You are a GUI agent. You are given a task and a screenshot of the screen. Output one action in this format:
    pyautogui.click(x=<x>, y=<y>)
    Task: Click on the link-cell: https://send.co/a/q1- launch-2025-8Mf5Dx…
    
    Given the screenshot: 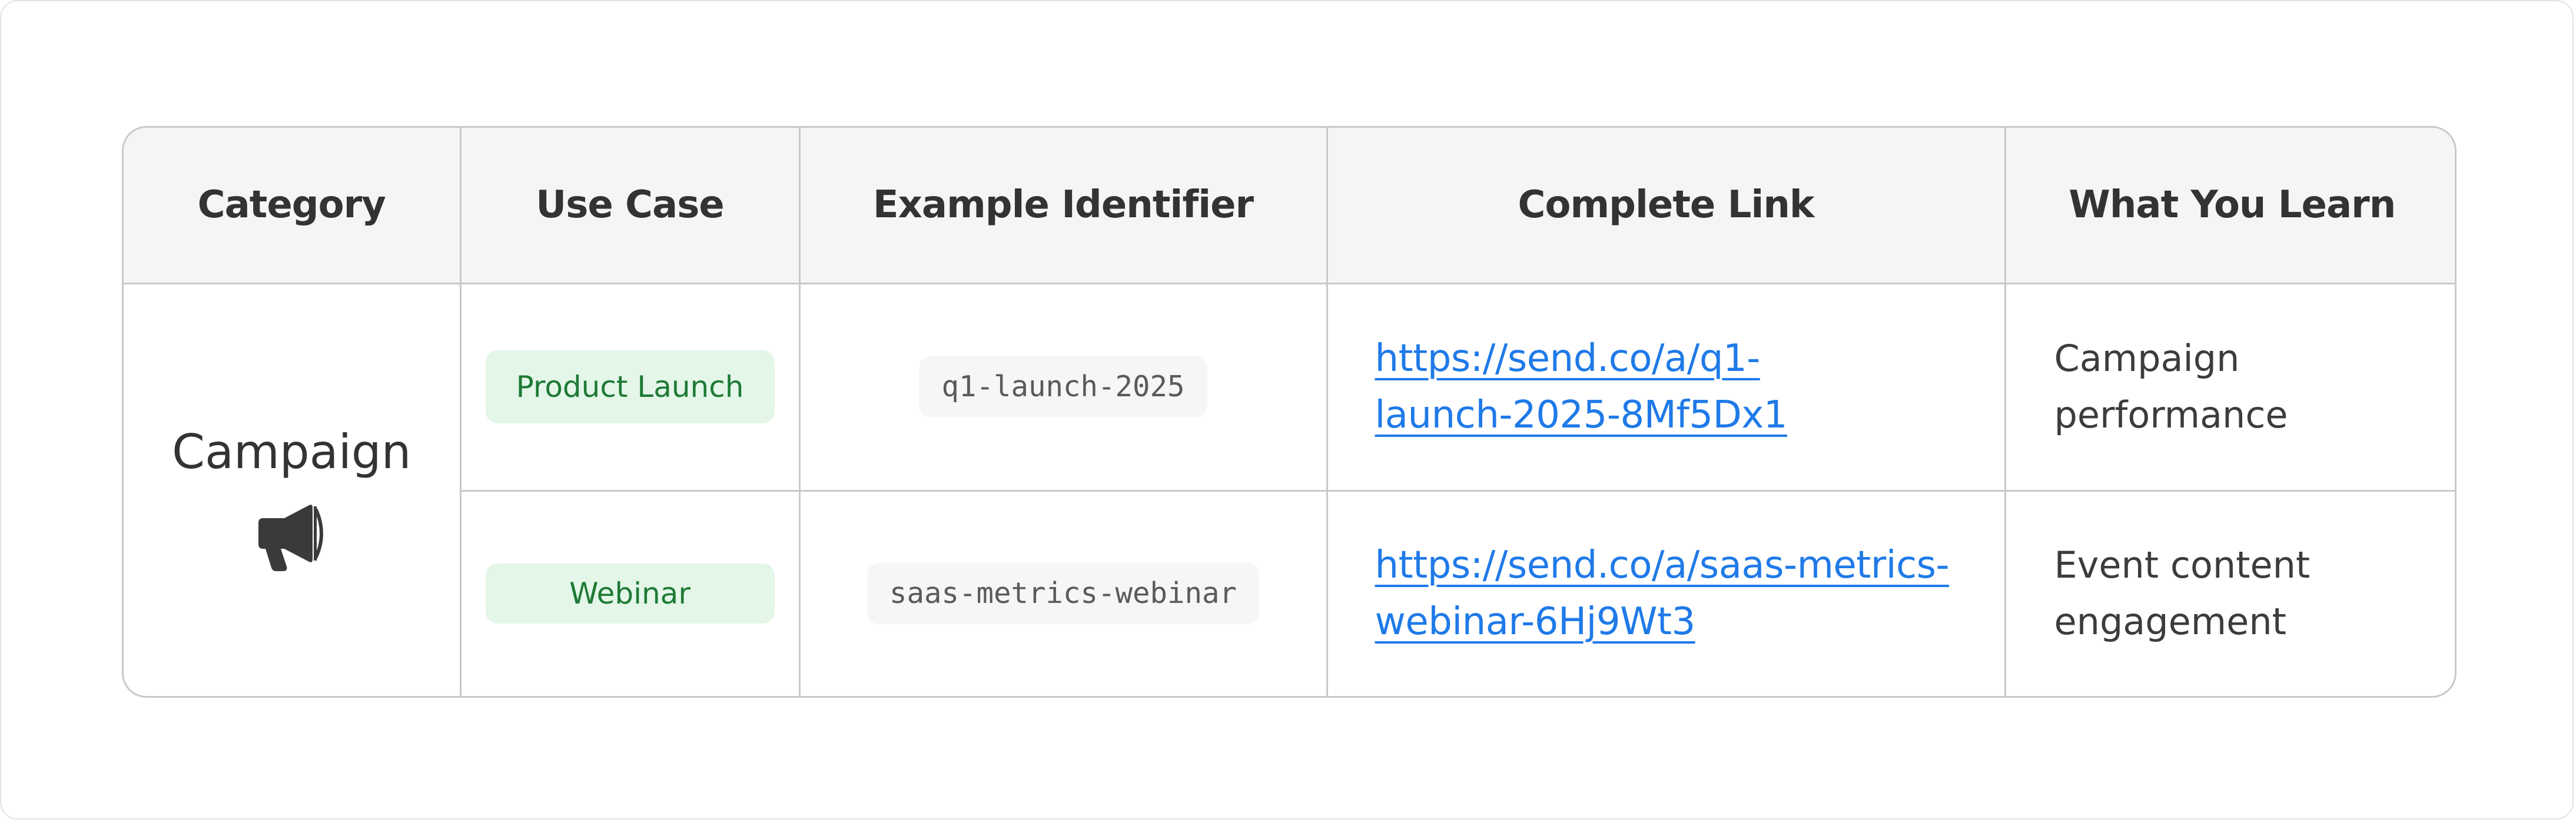 What is the action you would take?
    pyautogui.click(x=1667, y=387)
    